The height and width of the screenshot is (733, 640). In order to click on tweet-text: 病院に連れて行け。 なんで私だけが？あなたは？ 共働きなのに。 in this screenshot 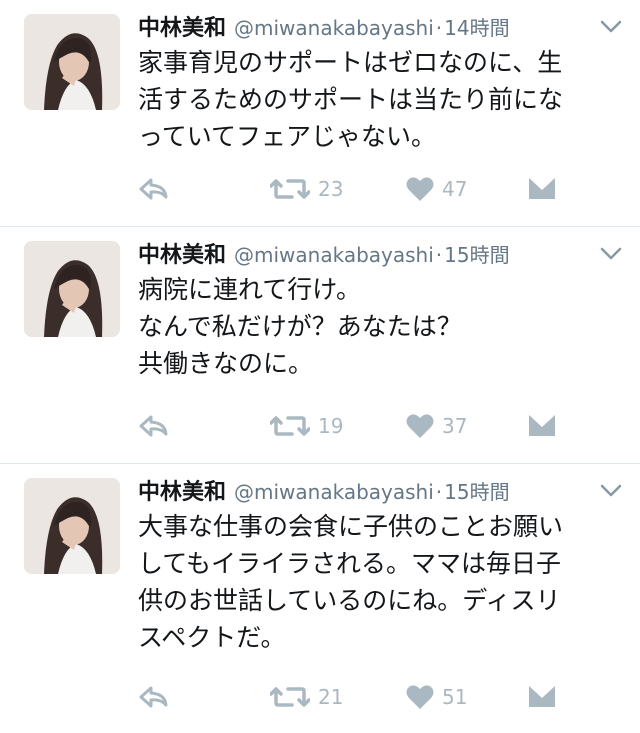, I will do `click(382, 326)`.